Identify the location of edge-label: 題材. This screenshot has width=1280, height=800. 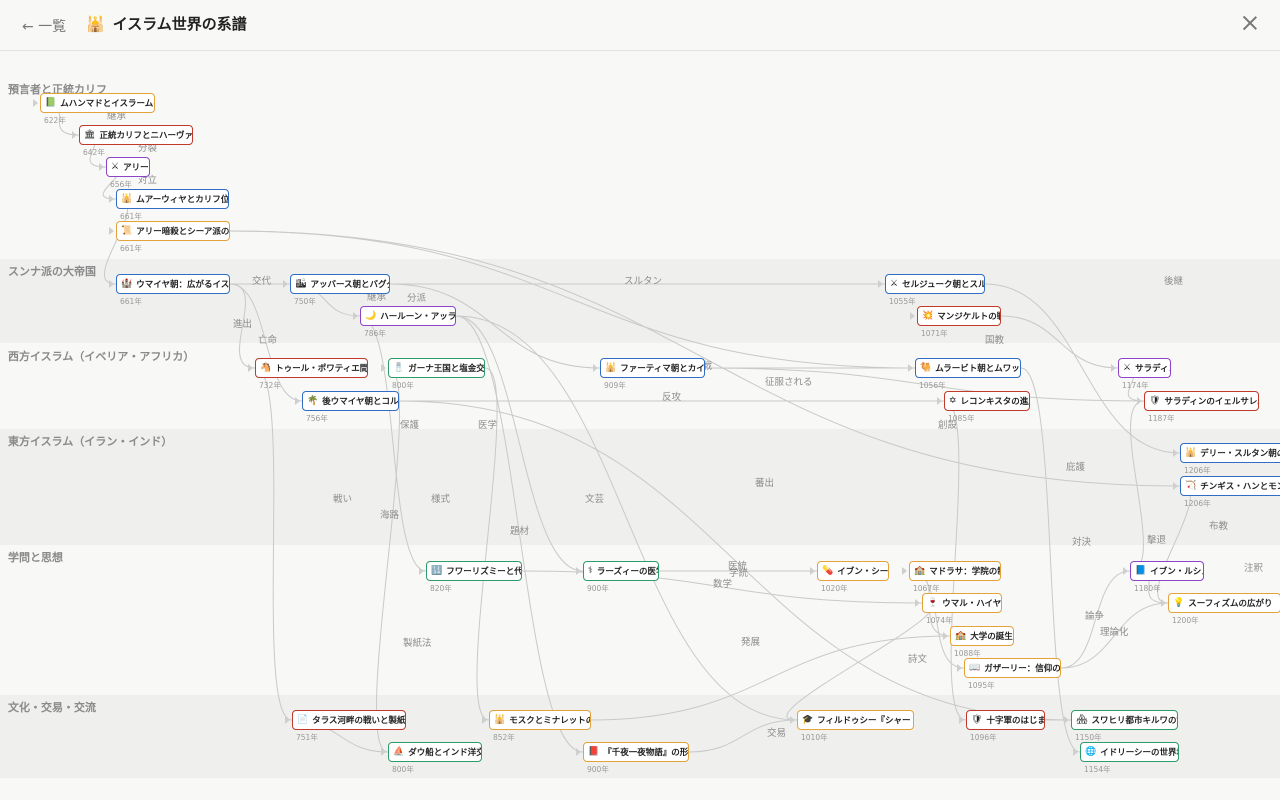
(520, 531).